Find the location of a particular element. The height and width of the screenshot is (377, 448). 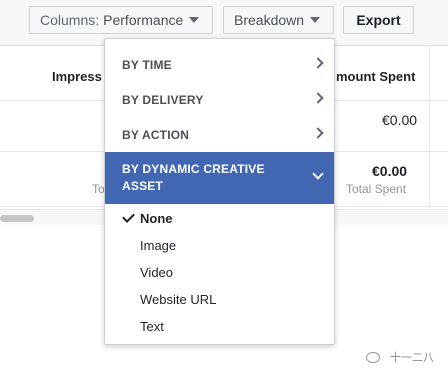

watermark-text: 十一二八 is located at coordinates (412, 358).